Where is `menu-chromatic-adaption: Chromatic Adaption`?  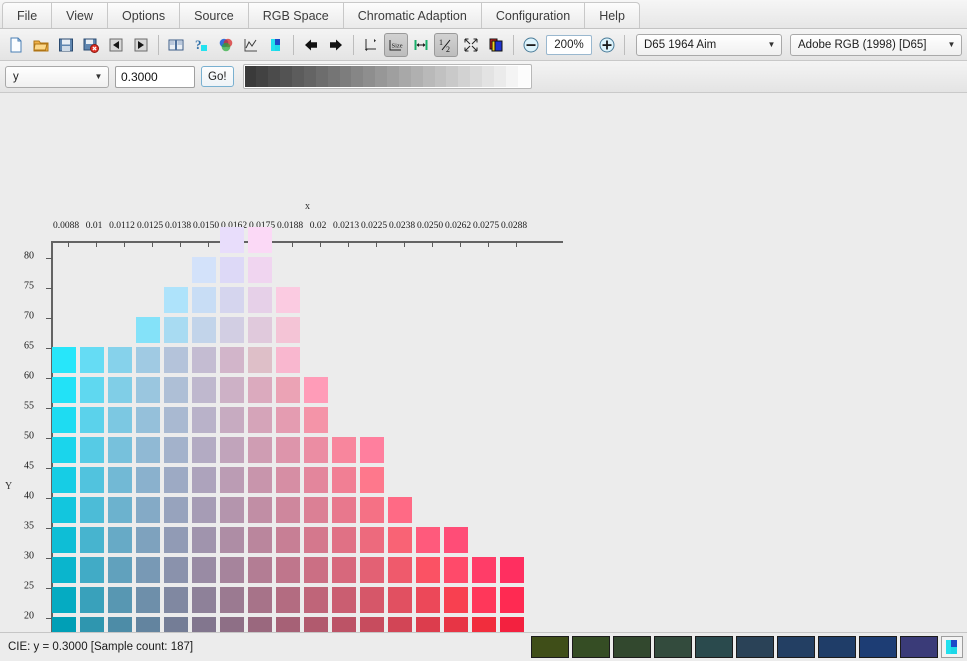 menu-chromatic-adaption: Chromatic Adaption is located at coordinates (411, 15).